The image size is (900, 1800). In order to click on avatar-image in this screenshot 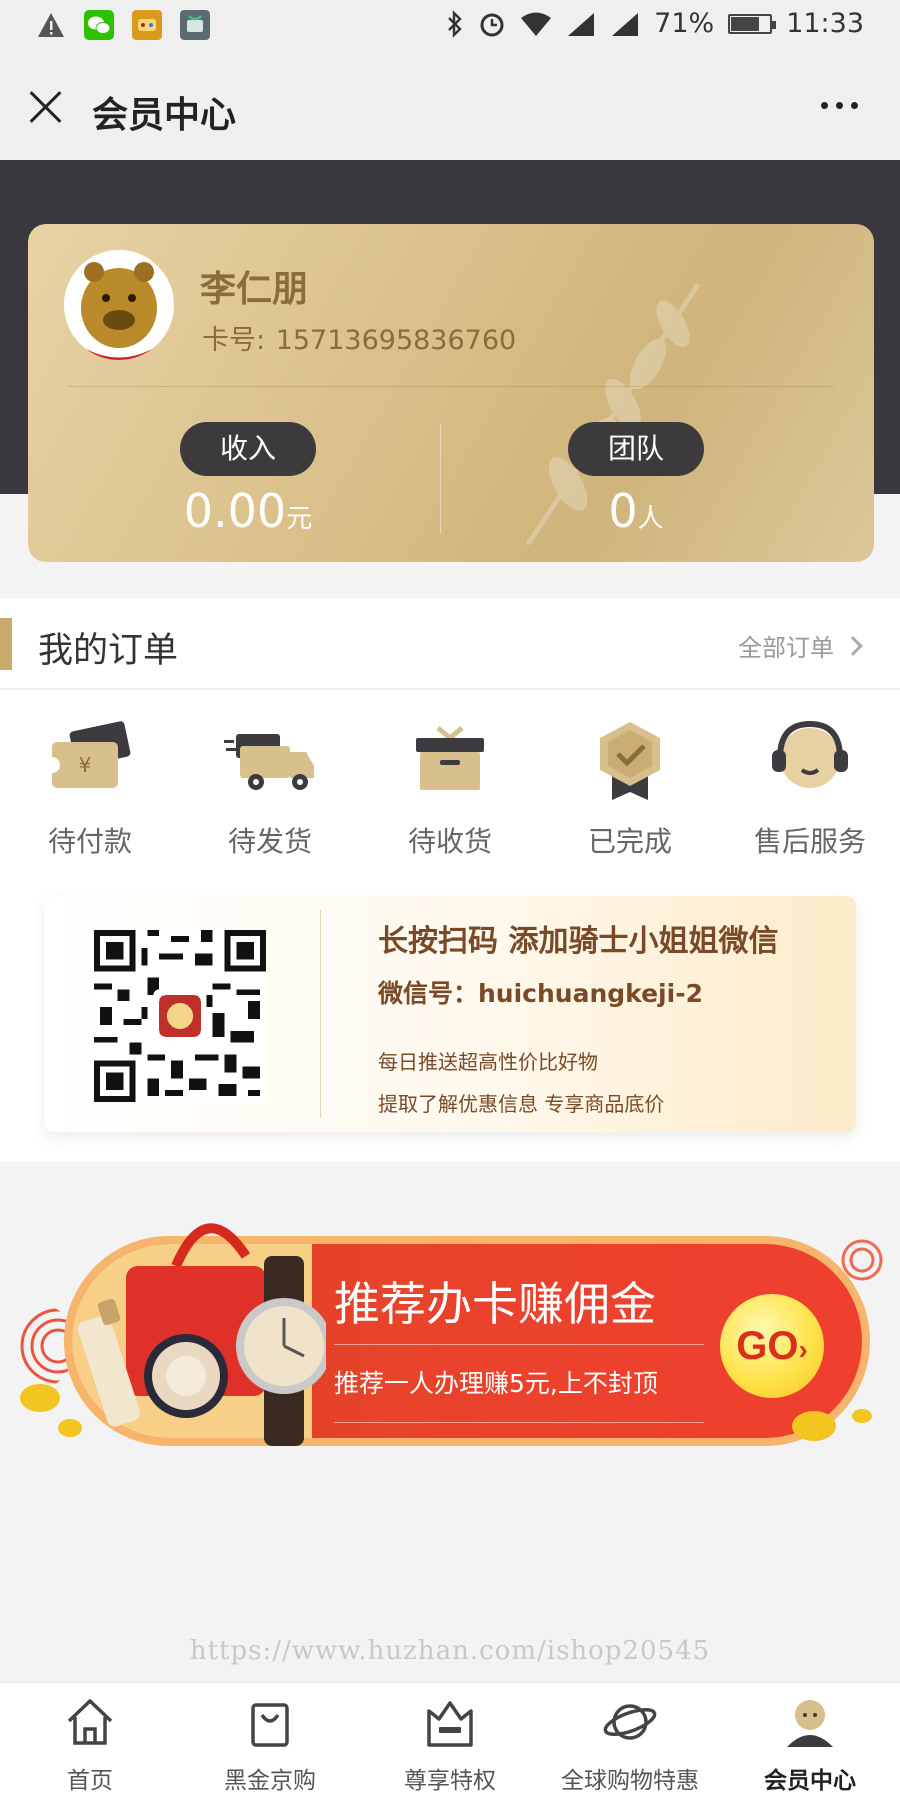, I will do `click(119, 305)`.